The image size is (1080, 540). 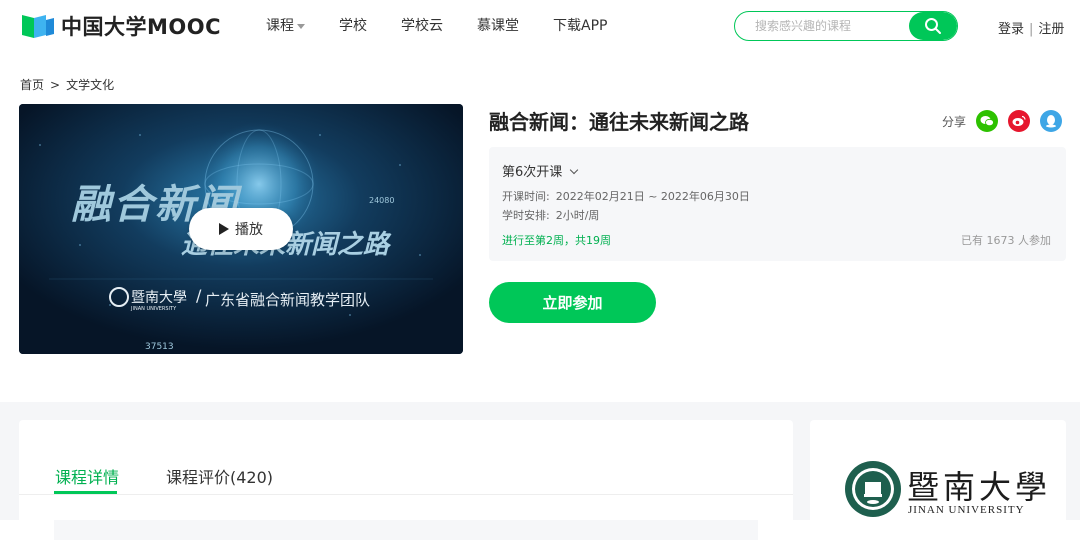 I want to click on course-hours-value: 2小时/周, so click(x=577, y=215).